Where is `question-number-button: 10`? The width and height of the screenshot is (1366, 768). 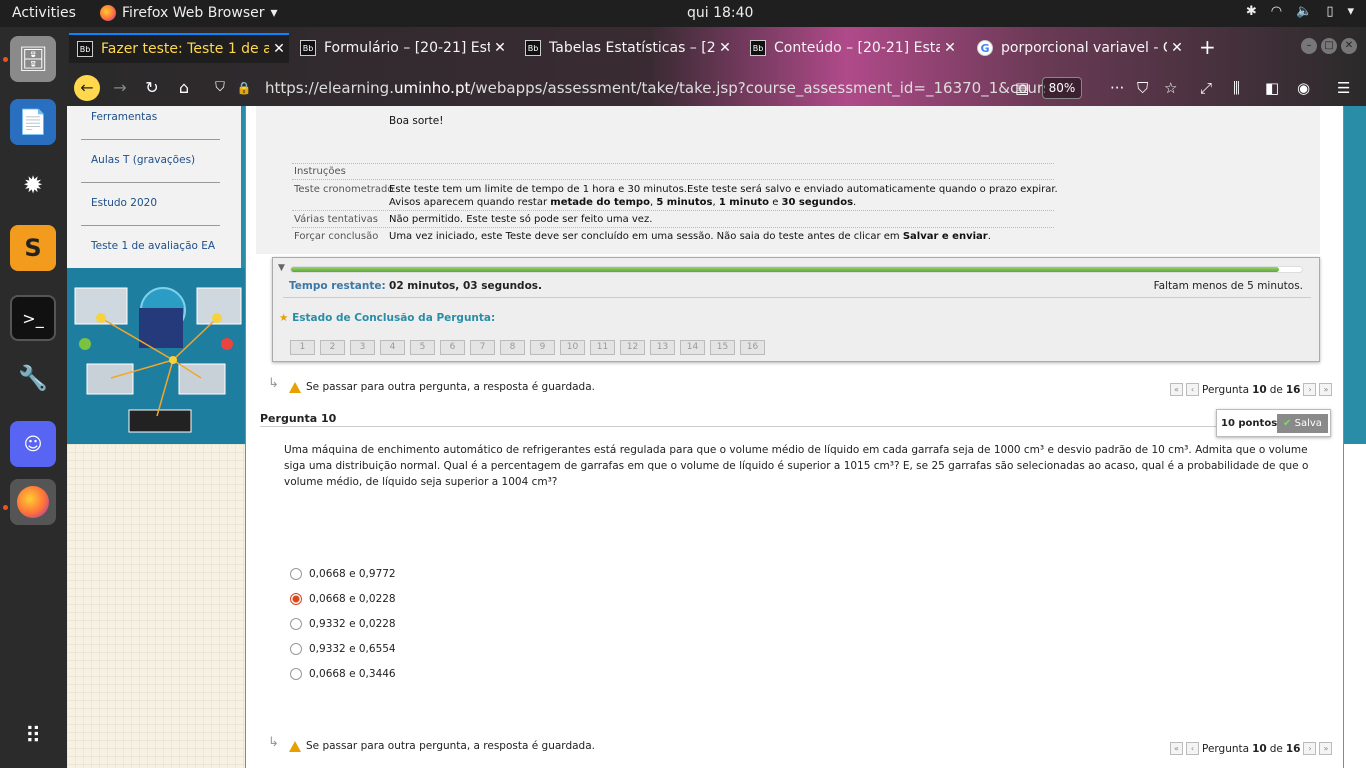 question-number-button: 10 is located at coordinates (572, 347).